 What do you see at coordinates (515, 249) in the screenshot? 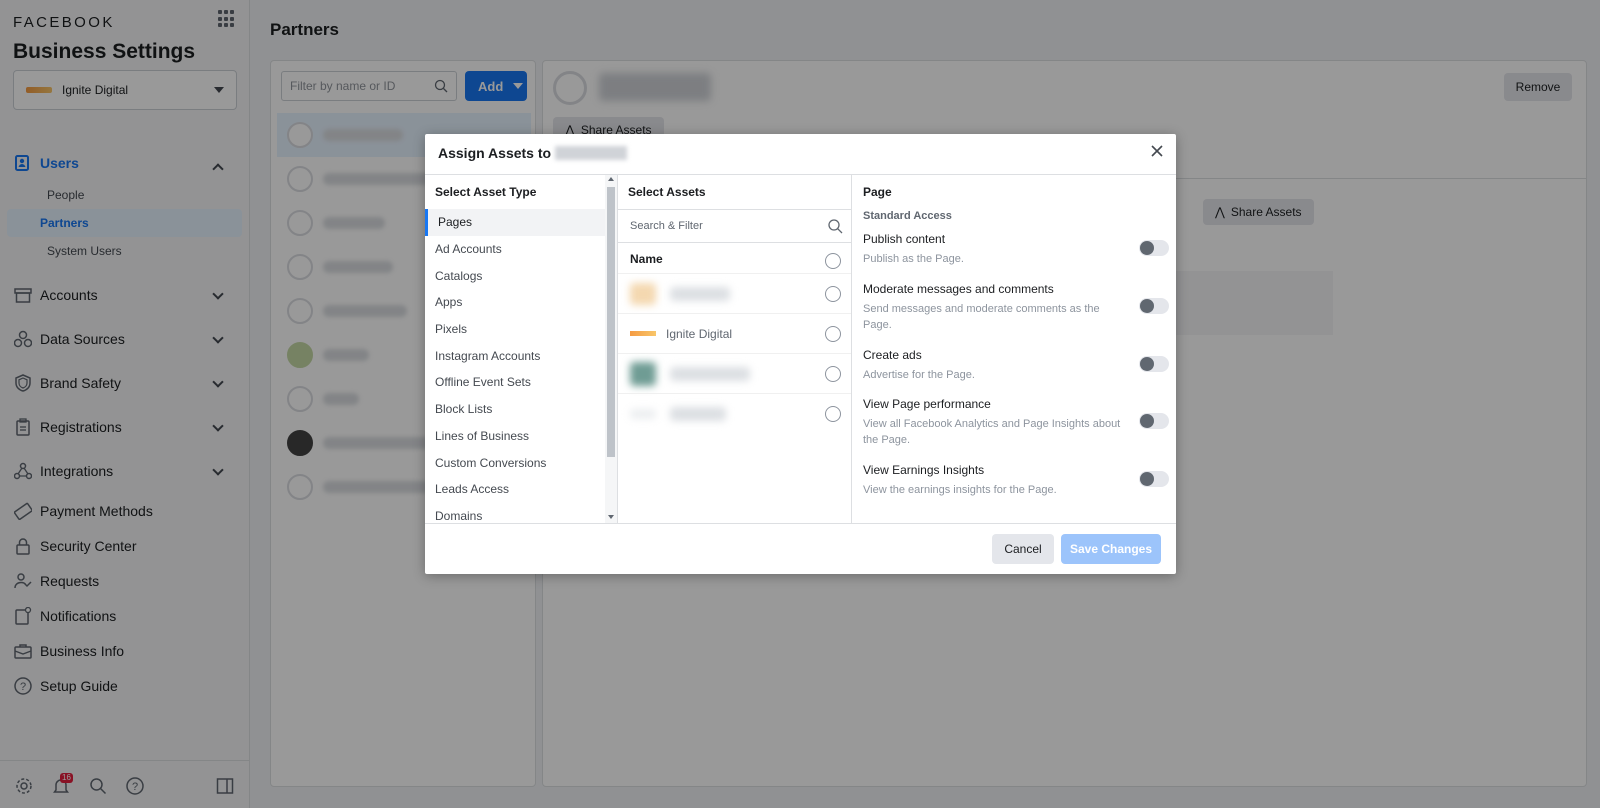
I see `asset-type-ad-accounts: Ad Accounts` at bounding box center [515, 249].